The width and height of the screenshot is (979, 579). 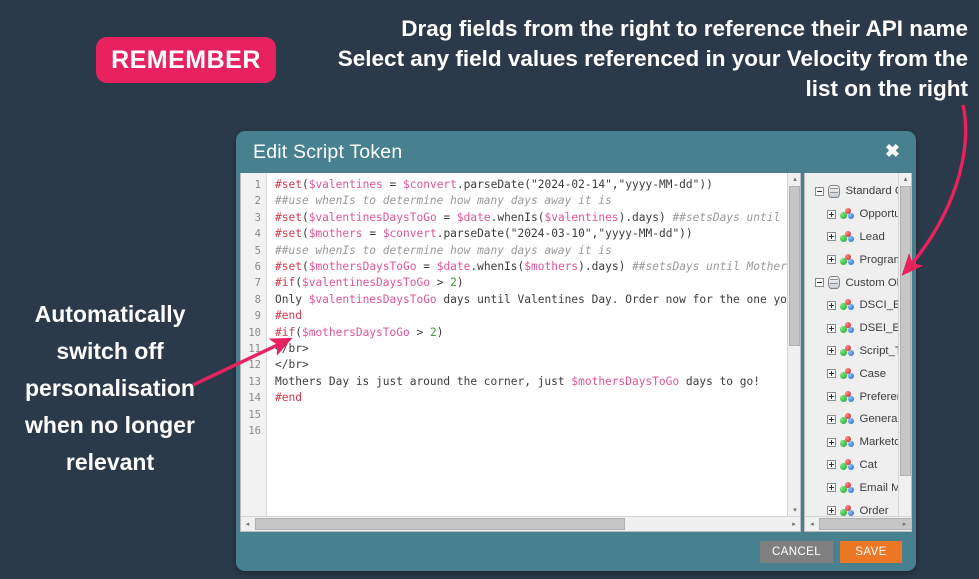 What do you see at coordinates (257, 201) in the screenshot?
I see `line-number: 2` at bounding box center [257, 201].